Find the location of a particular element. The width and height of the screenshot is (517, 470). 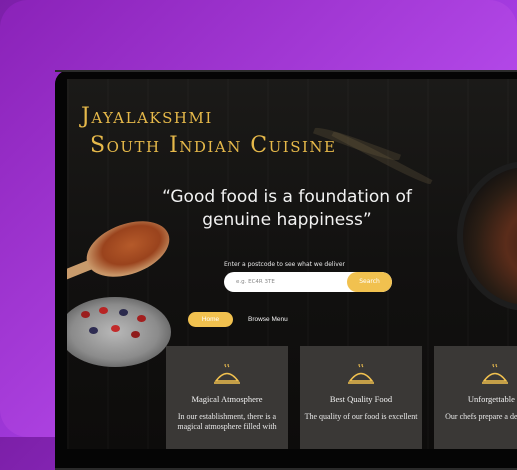

postcode-label: Enter a postcode to see what we deliver is located at coordinates (284, 264).